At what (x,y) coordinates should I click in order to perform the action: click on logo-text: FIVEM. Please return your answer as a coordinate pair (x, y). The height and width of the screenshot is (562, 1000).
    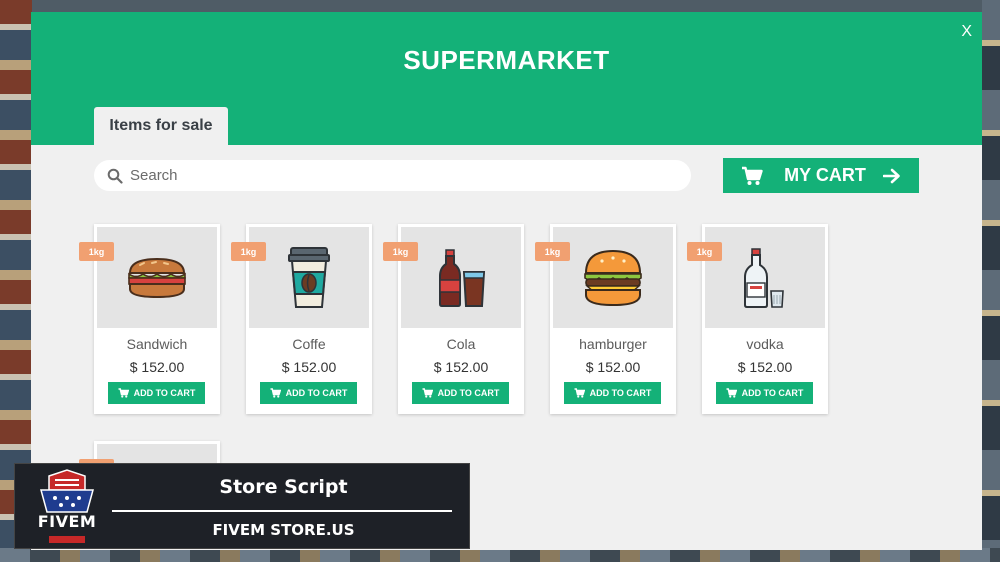
    Looking at the image, I should click on (67, 521).